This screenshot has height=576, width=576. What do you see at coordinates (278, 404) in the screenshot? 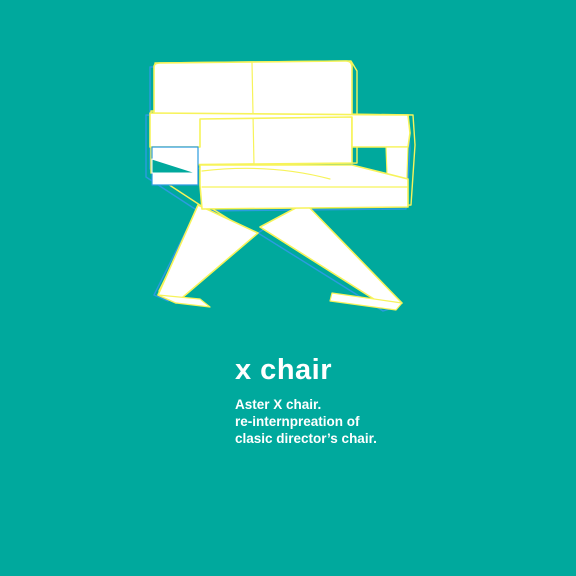
I see `description-line: Aster X chair.` at bounding box center [278, 404].